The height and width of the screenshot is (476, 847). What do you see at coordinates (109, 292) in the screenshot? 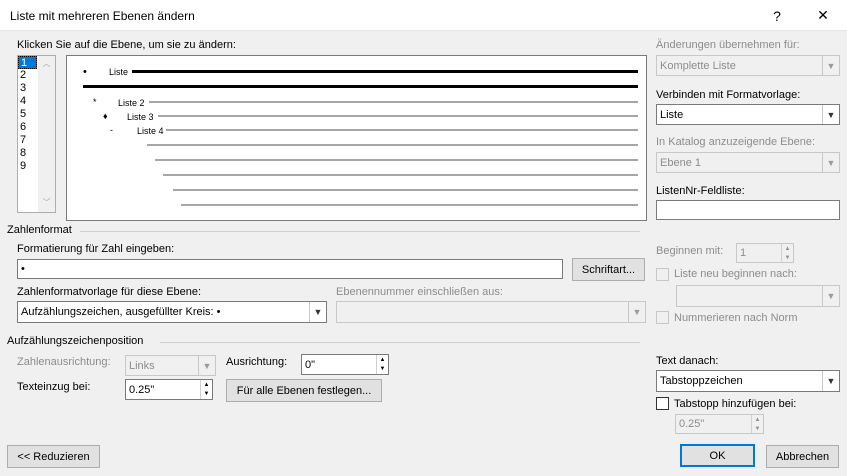
I see `number-style-label: Zahlenformatvorlage für diese Ebene:` at bounding box center [109, 292].